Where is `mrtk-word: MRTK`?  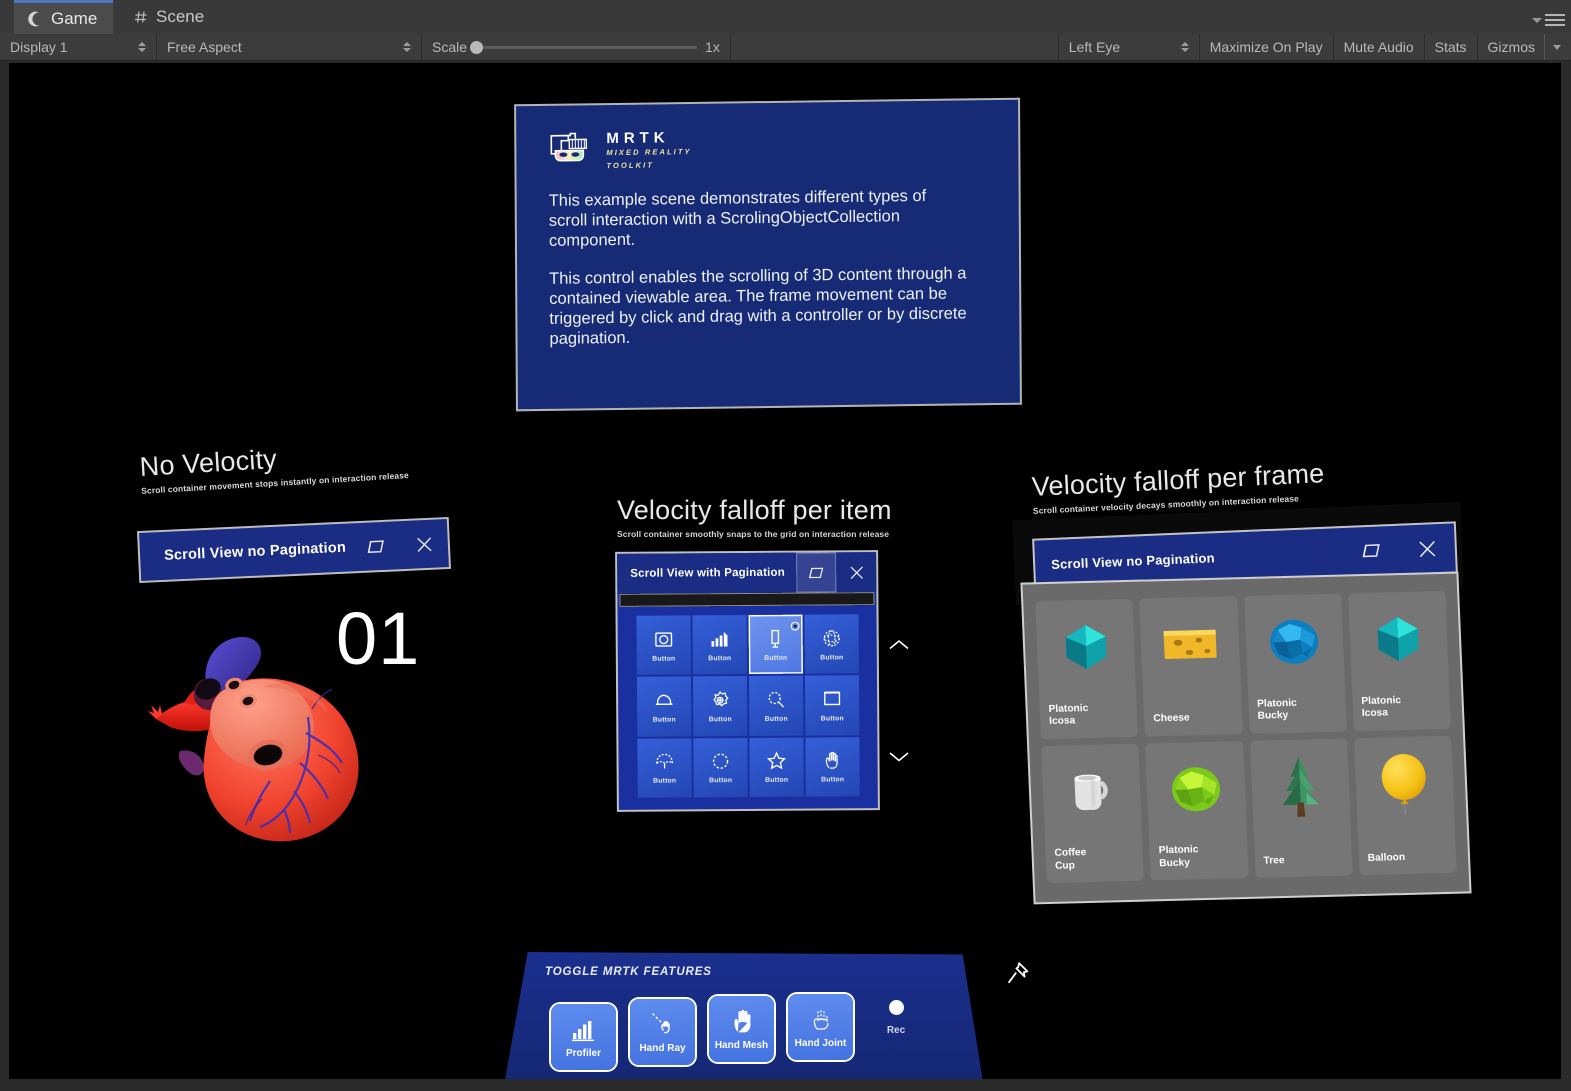 mrtk-word: MRTK is located at coordinates (638, 138).